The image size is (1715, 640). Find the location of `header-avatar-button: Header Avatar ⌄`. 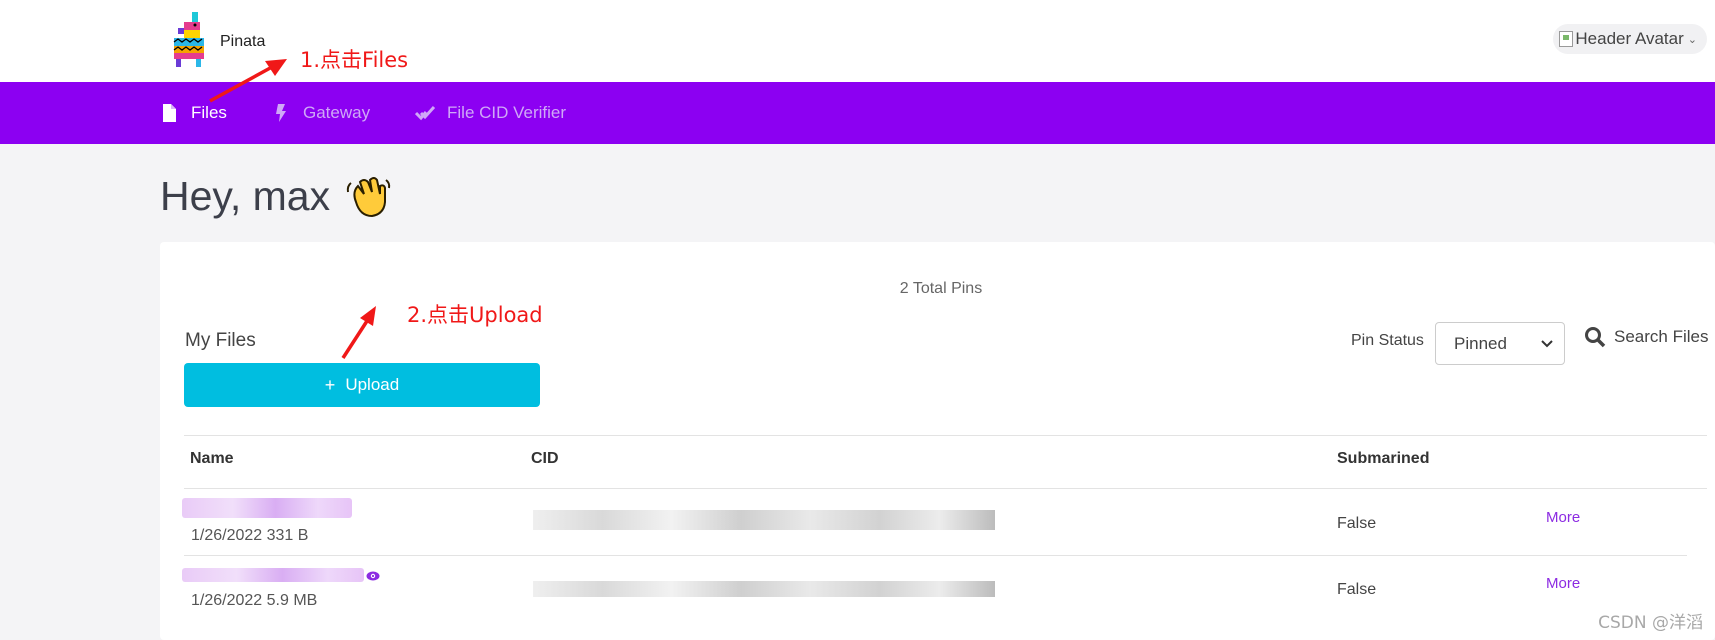

header-avatar-button: Header Avatar ⌄ is located at coordinates (1630, 39).